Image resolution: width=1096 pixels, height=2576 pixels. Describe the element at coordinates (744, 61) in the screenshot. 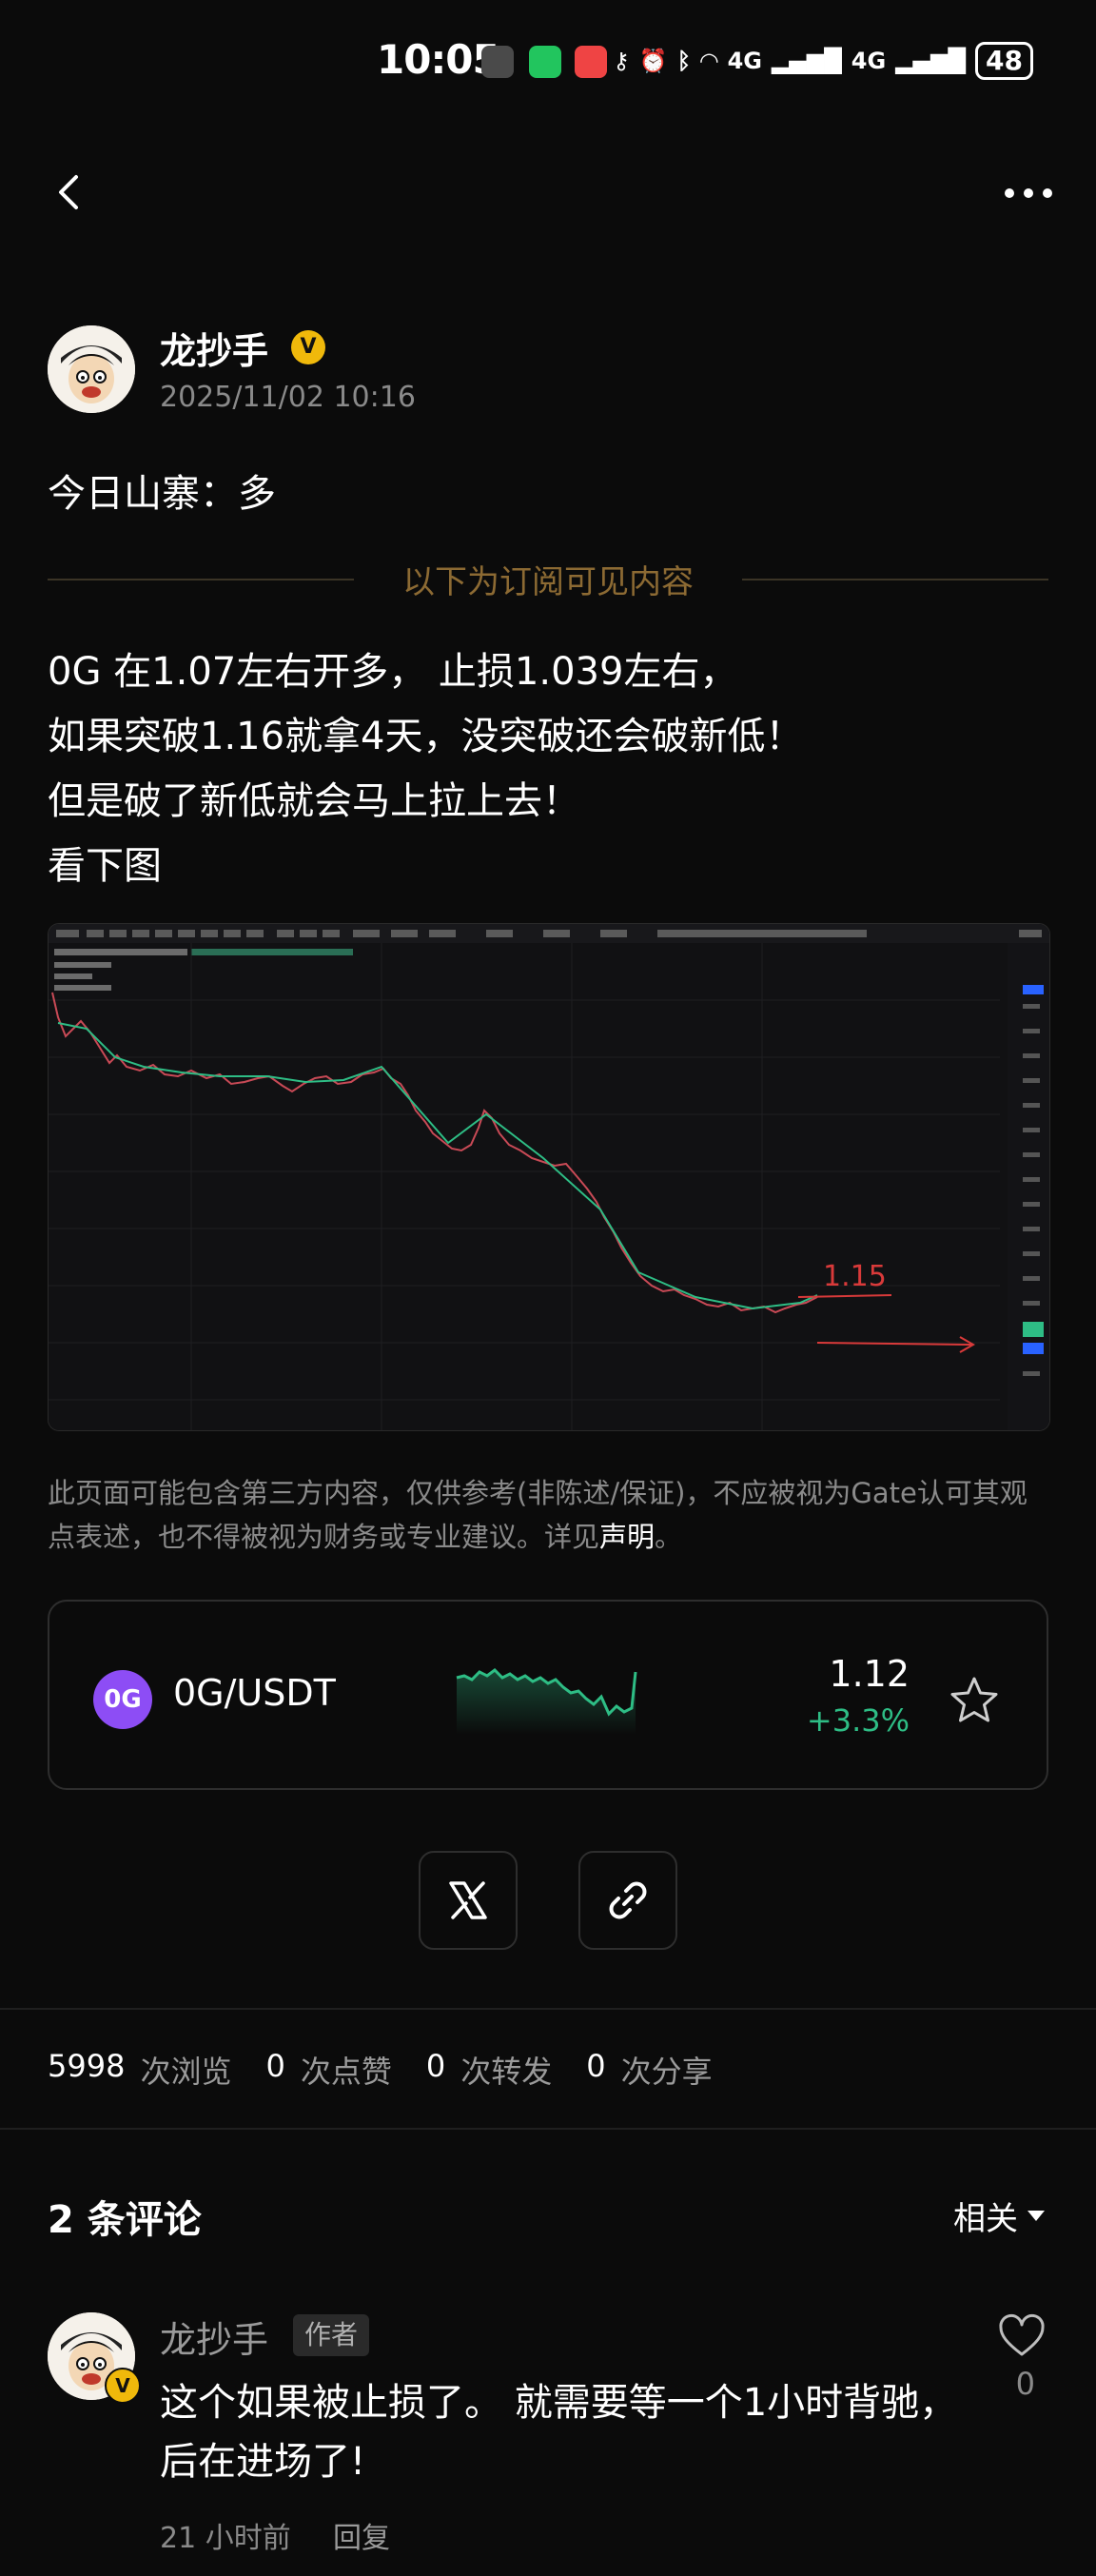

I see `network-label: 4G` at that location.